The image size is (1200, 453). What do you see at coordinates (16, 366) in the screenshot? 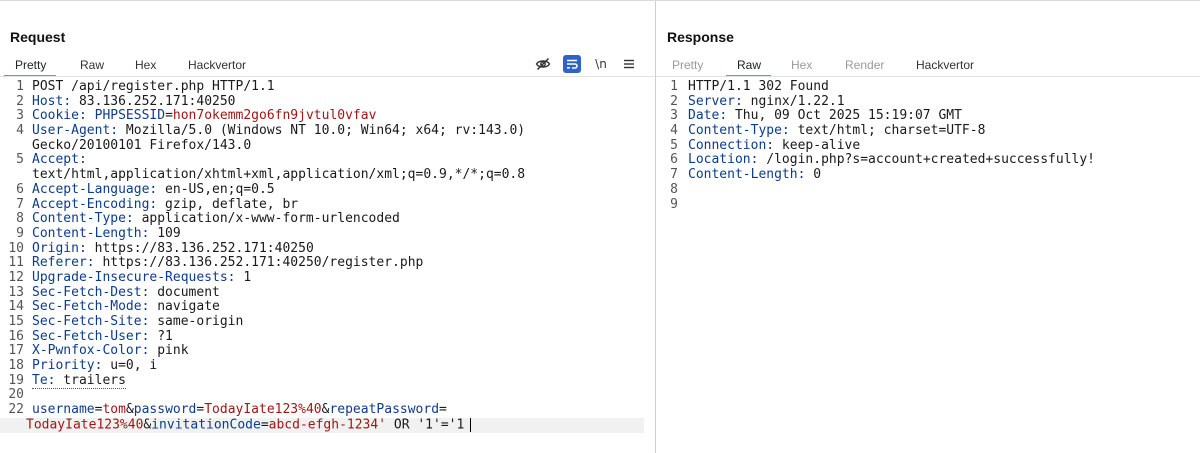
I see `line-number: 18` at bounding box center [16, 366].